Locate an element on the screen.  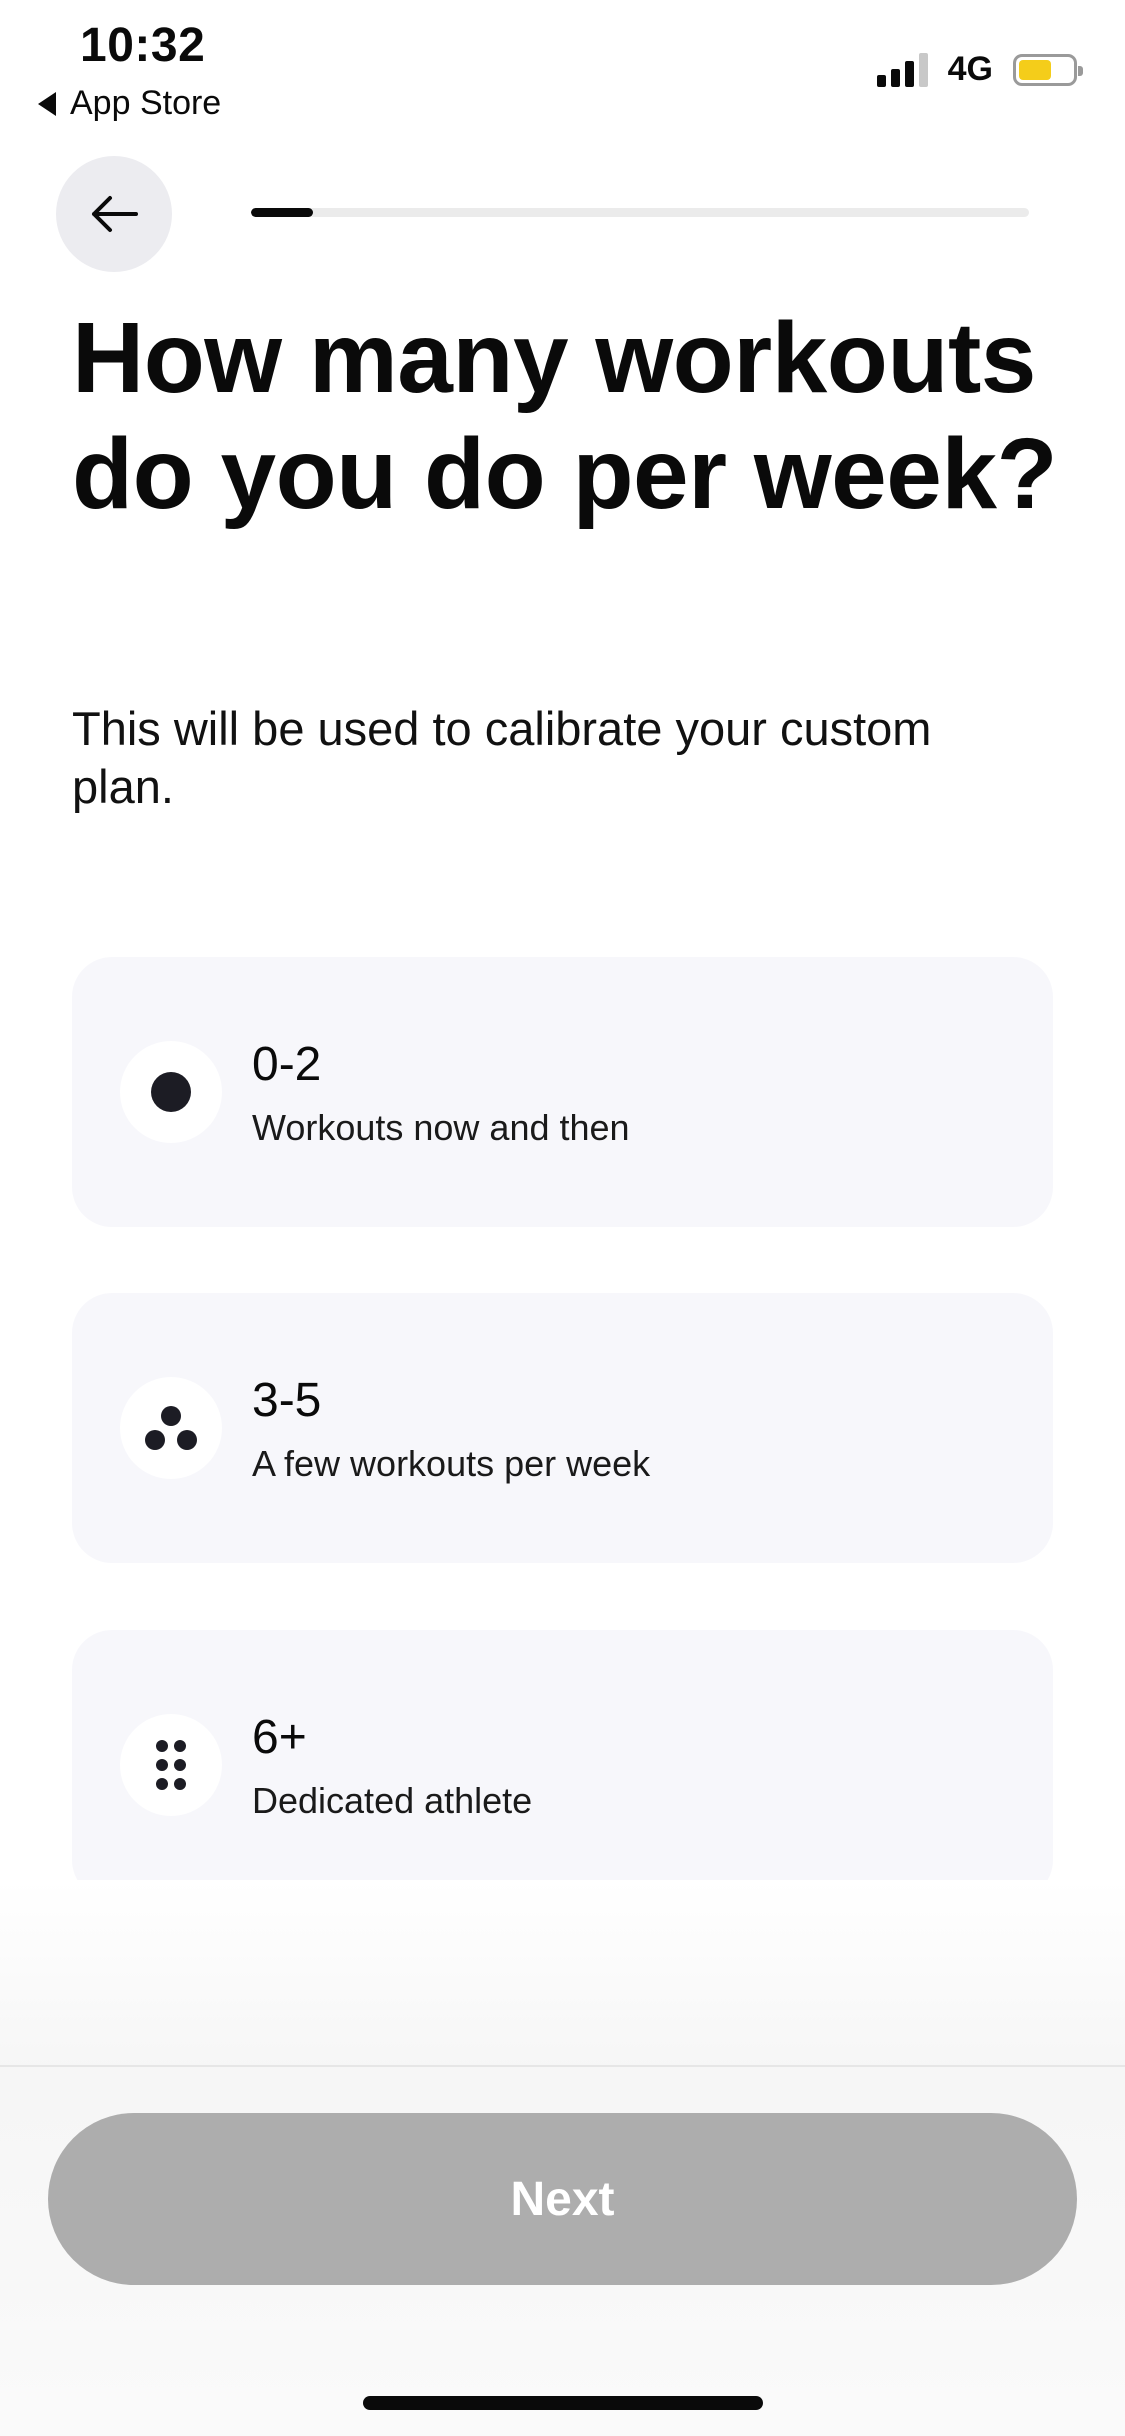
footer-divider is located at coordinates (562, 2066).